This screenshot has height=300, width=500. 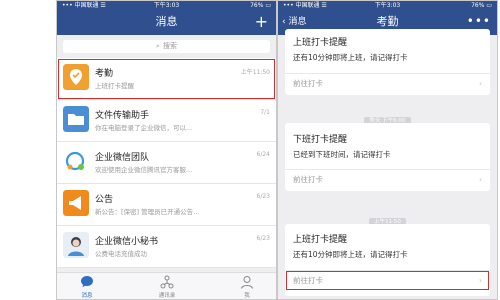 What do you see at coordinates (263, 154) in the screenshot?
I see `conversation-time: 6/24` at bounding box center [263, 154].